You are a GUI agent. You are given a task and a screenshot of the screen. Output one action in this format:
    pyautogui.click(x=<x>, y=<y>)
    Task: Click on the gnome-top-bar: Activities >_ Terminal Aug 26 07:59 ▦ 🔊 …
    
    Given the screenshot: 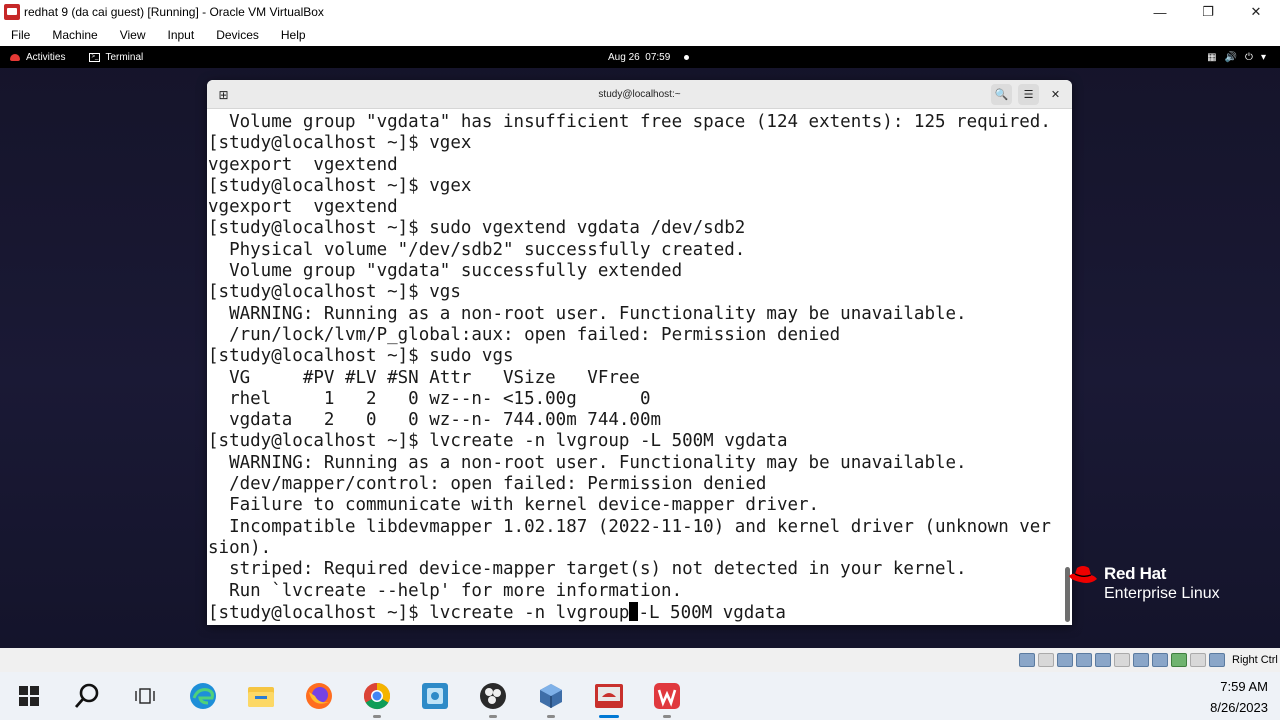 What is the action you would take?
    pyautogui.click(x=640, y=57)
    